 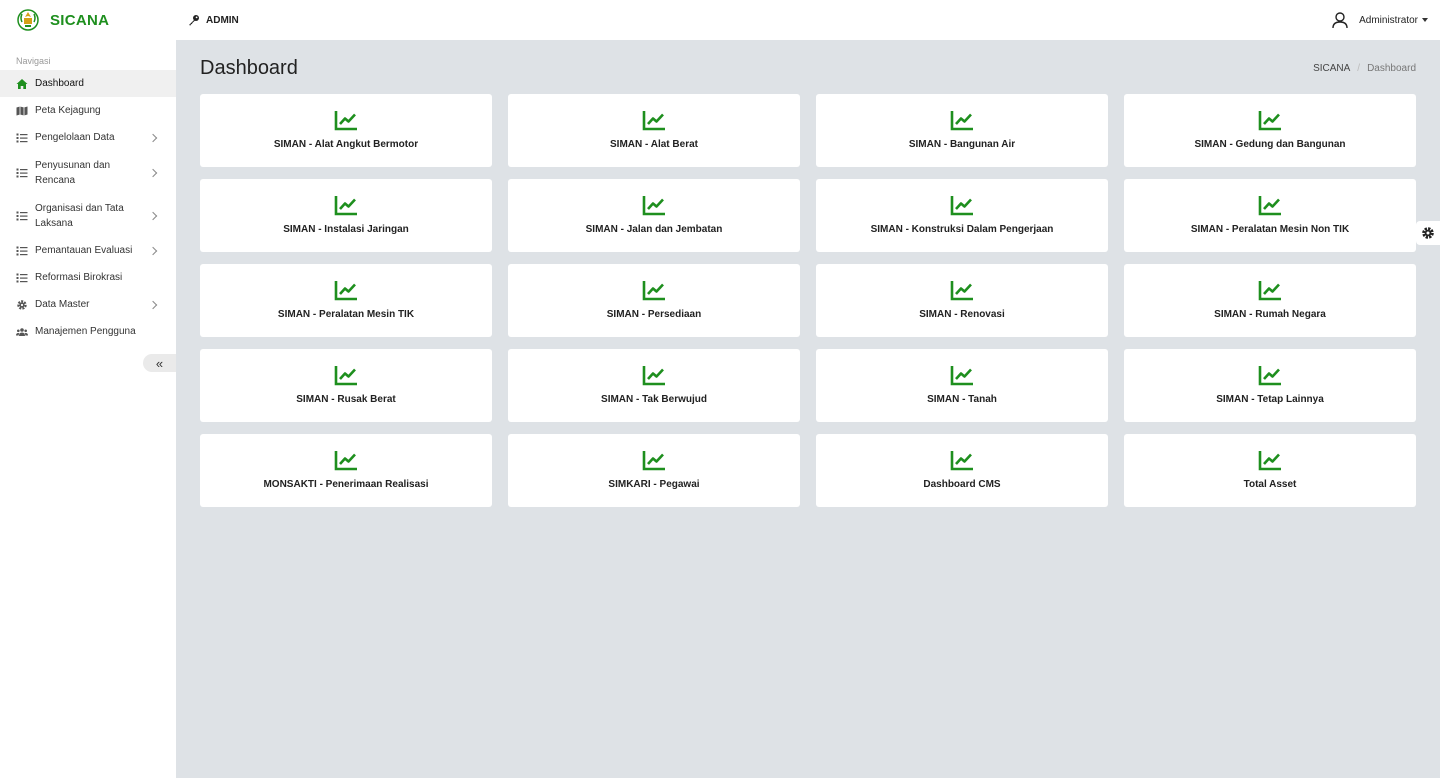 I want to click on dashboard-card: MONSAKTI - Penerimaan Realisasi, so click(x=346, y=470).